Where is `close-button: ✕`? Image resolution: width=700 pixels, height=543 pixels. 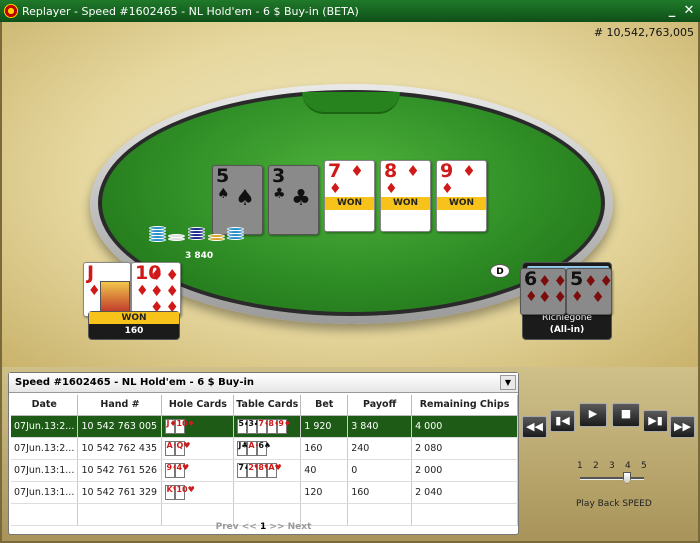 close-button: ✕ is located at coordinates (689, 10).